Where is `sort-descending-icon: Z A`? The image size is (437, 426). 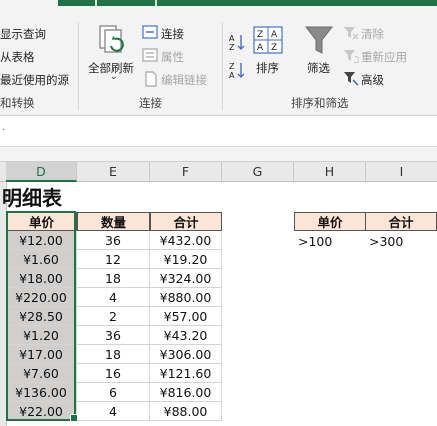 sort-descending-icon: Z A is located at coordinates (237, 71).